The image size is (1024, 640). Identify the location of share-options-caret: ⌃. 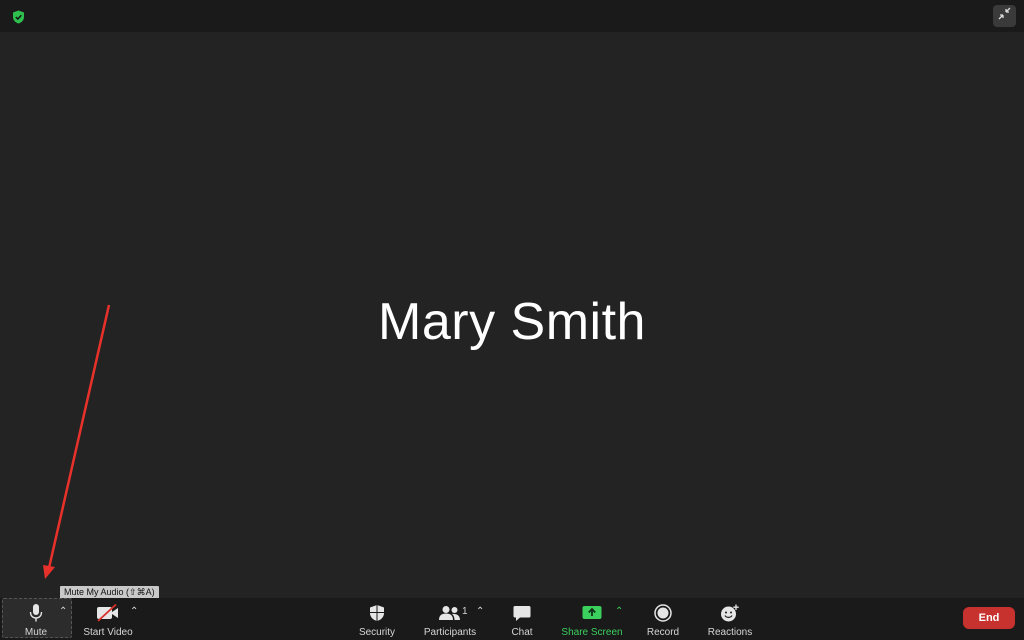
(619, 611).